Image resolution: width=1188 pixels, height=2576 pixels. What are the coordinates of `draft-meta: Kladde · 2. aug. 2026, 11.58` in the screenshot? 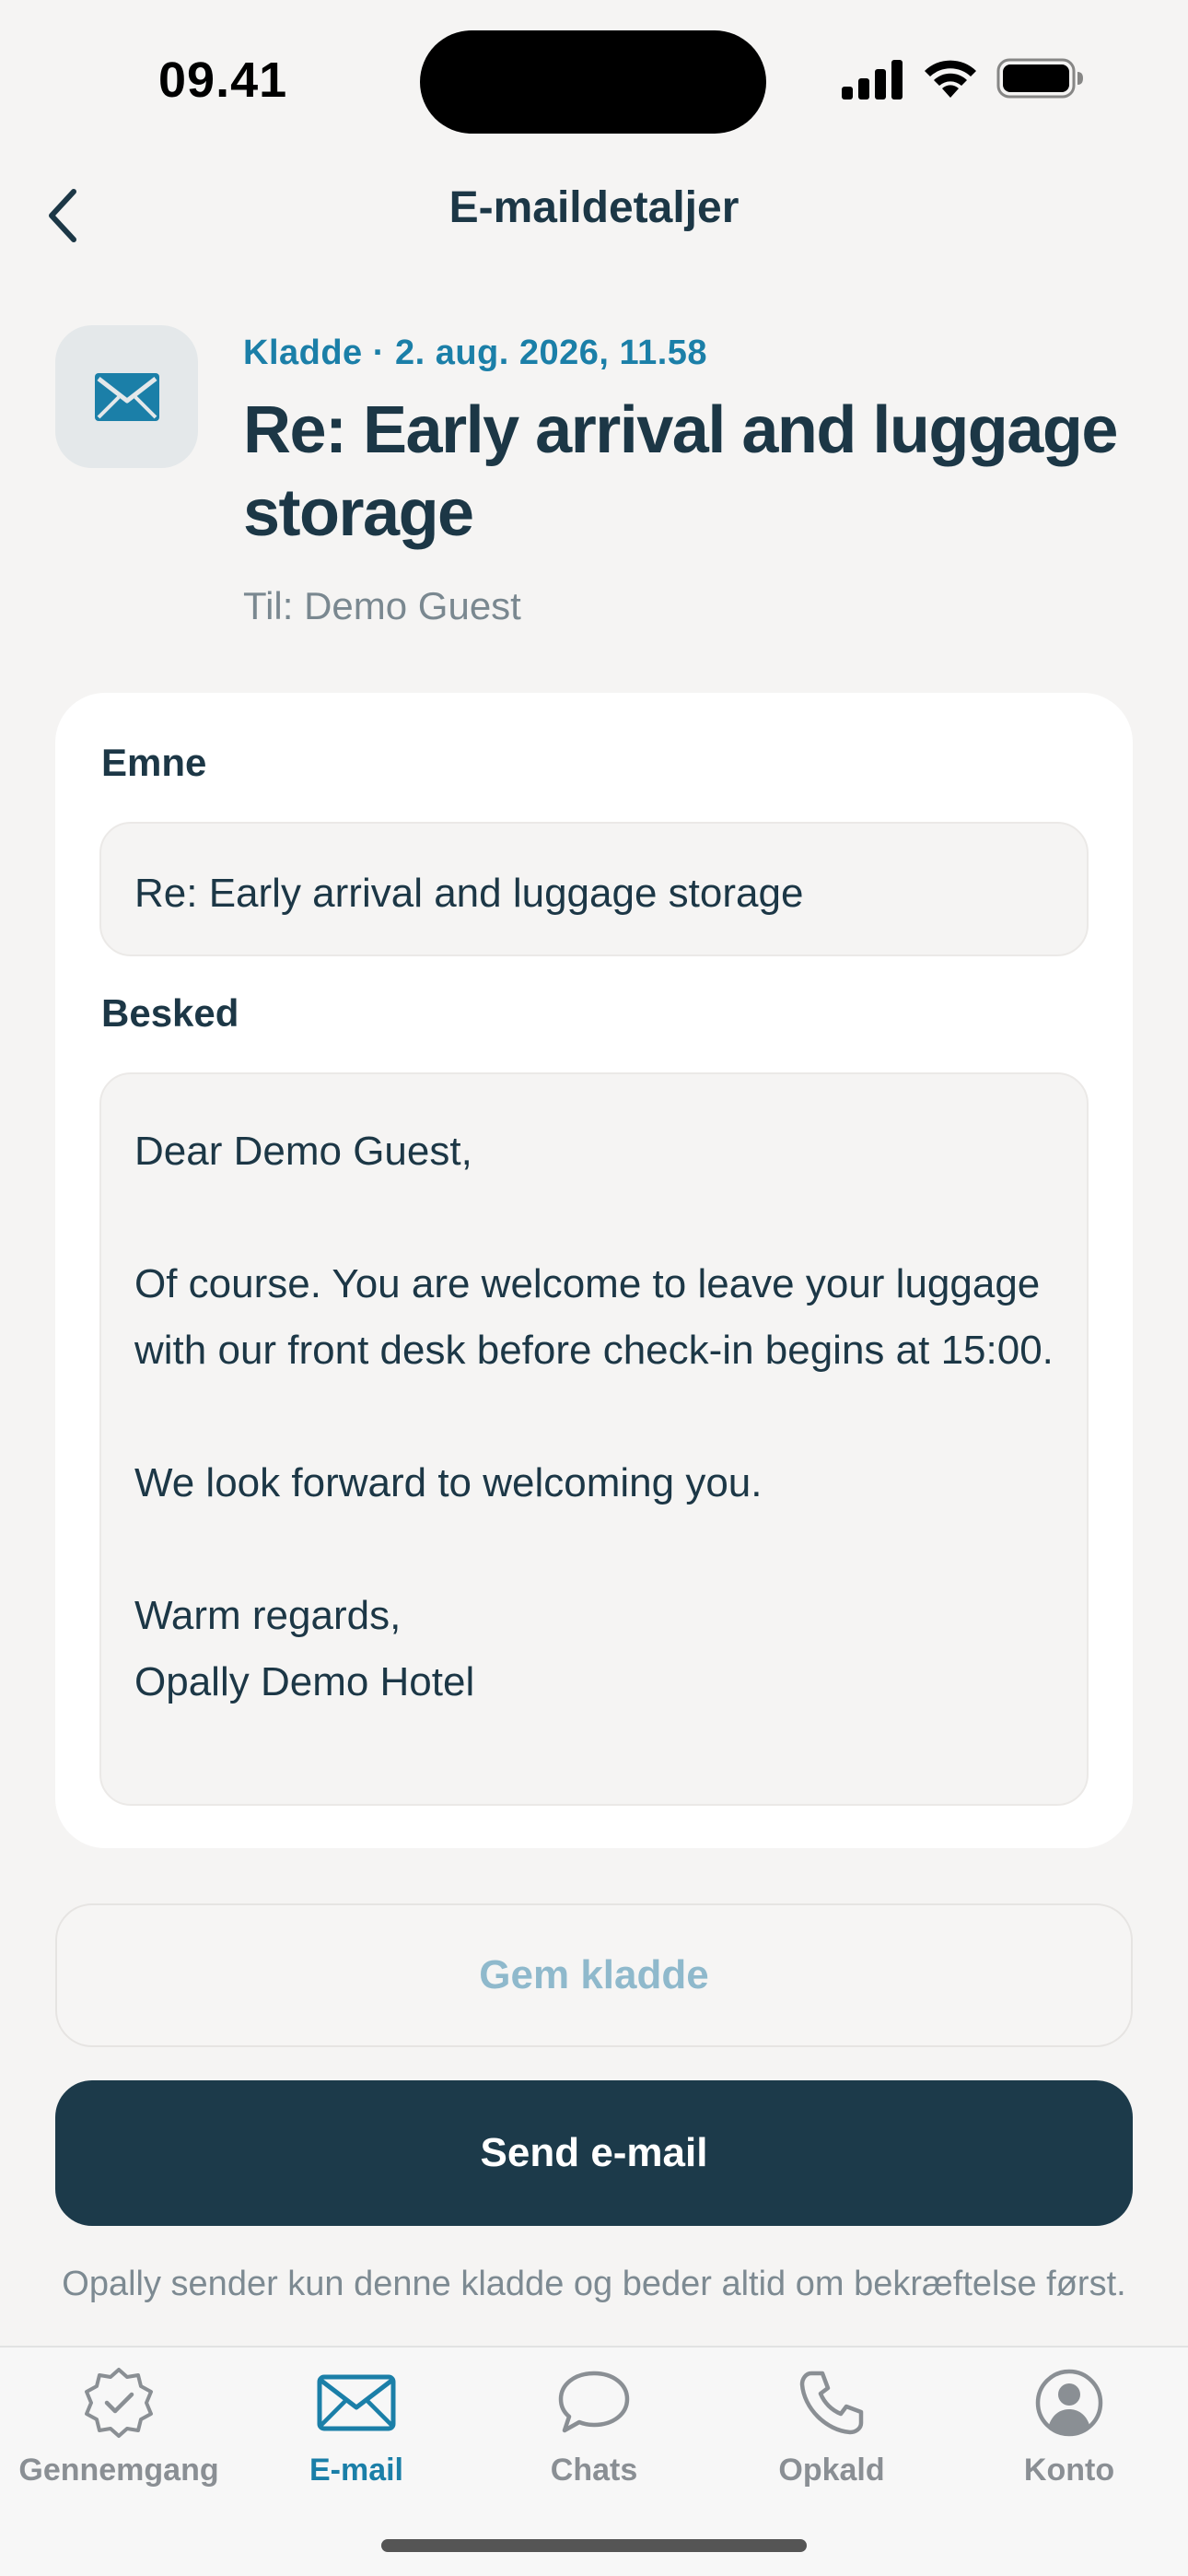 It's located at (476, 353).